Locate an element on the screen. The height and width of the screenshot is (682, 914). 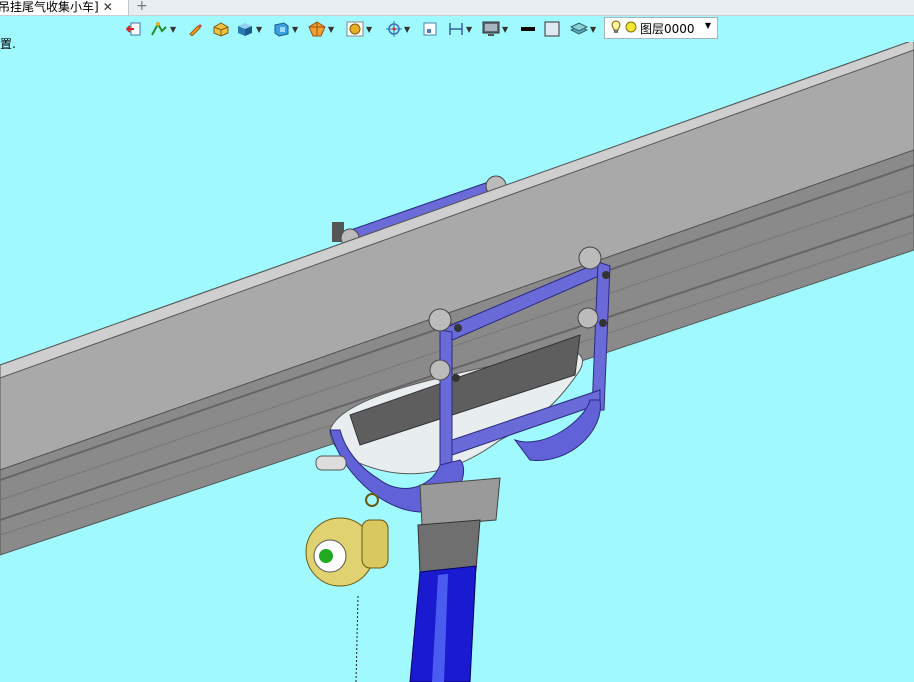
frame-icon is located at coordinates (430, 29).